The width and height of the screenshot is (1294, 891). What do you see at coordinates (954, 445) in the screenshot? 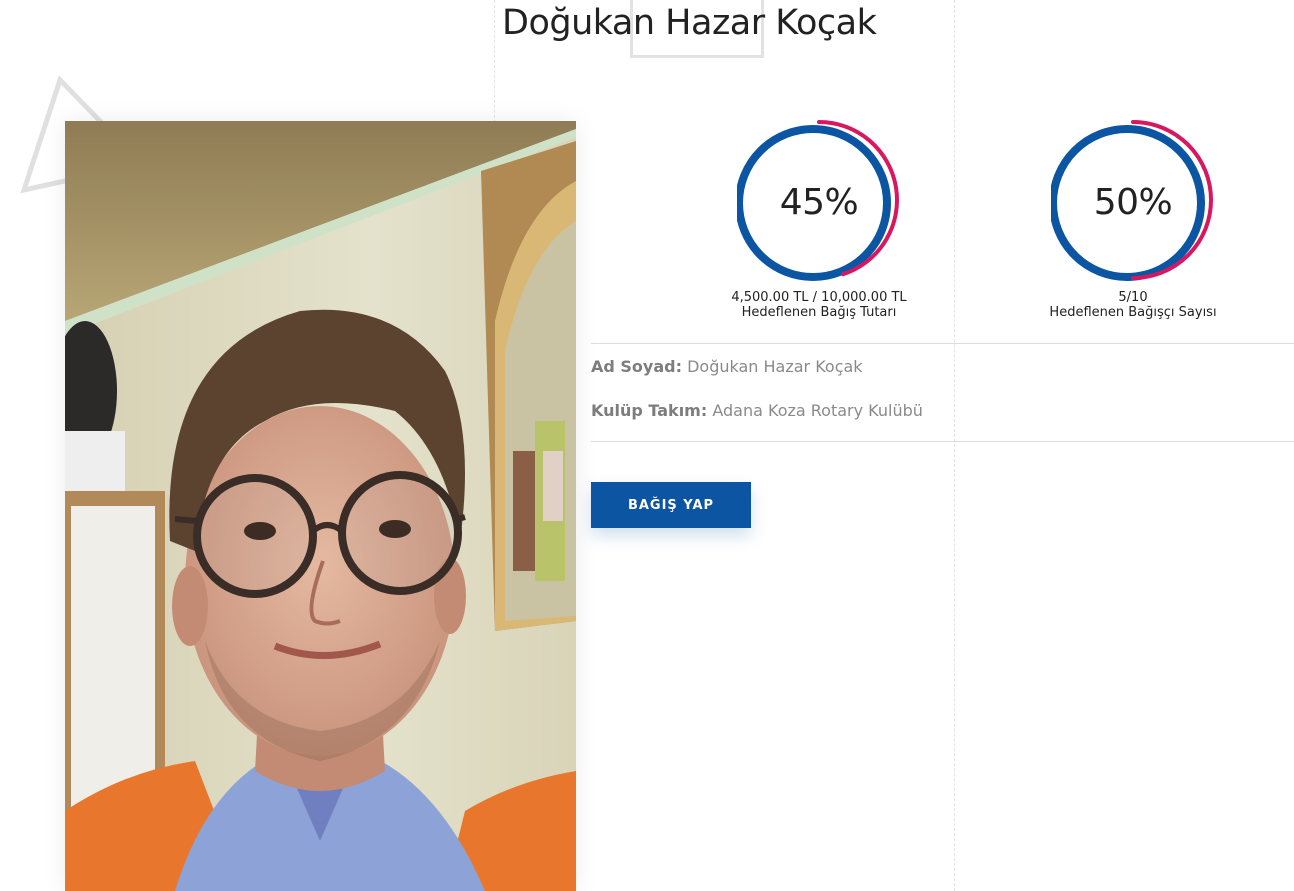
I see `grid-guide-line` at bounding box center [954, 445].